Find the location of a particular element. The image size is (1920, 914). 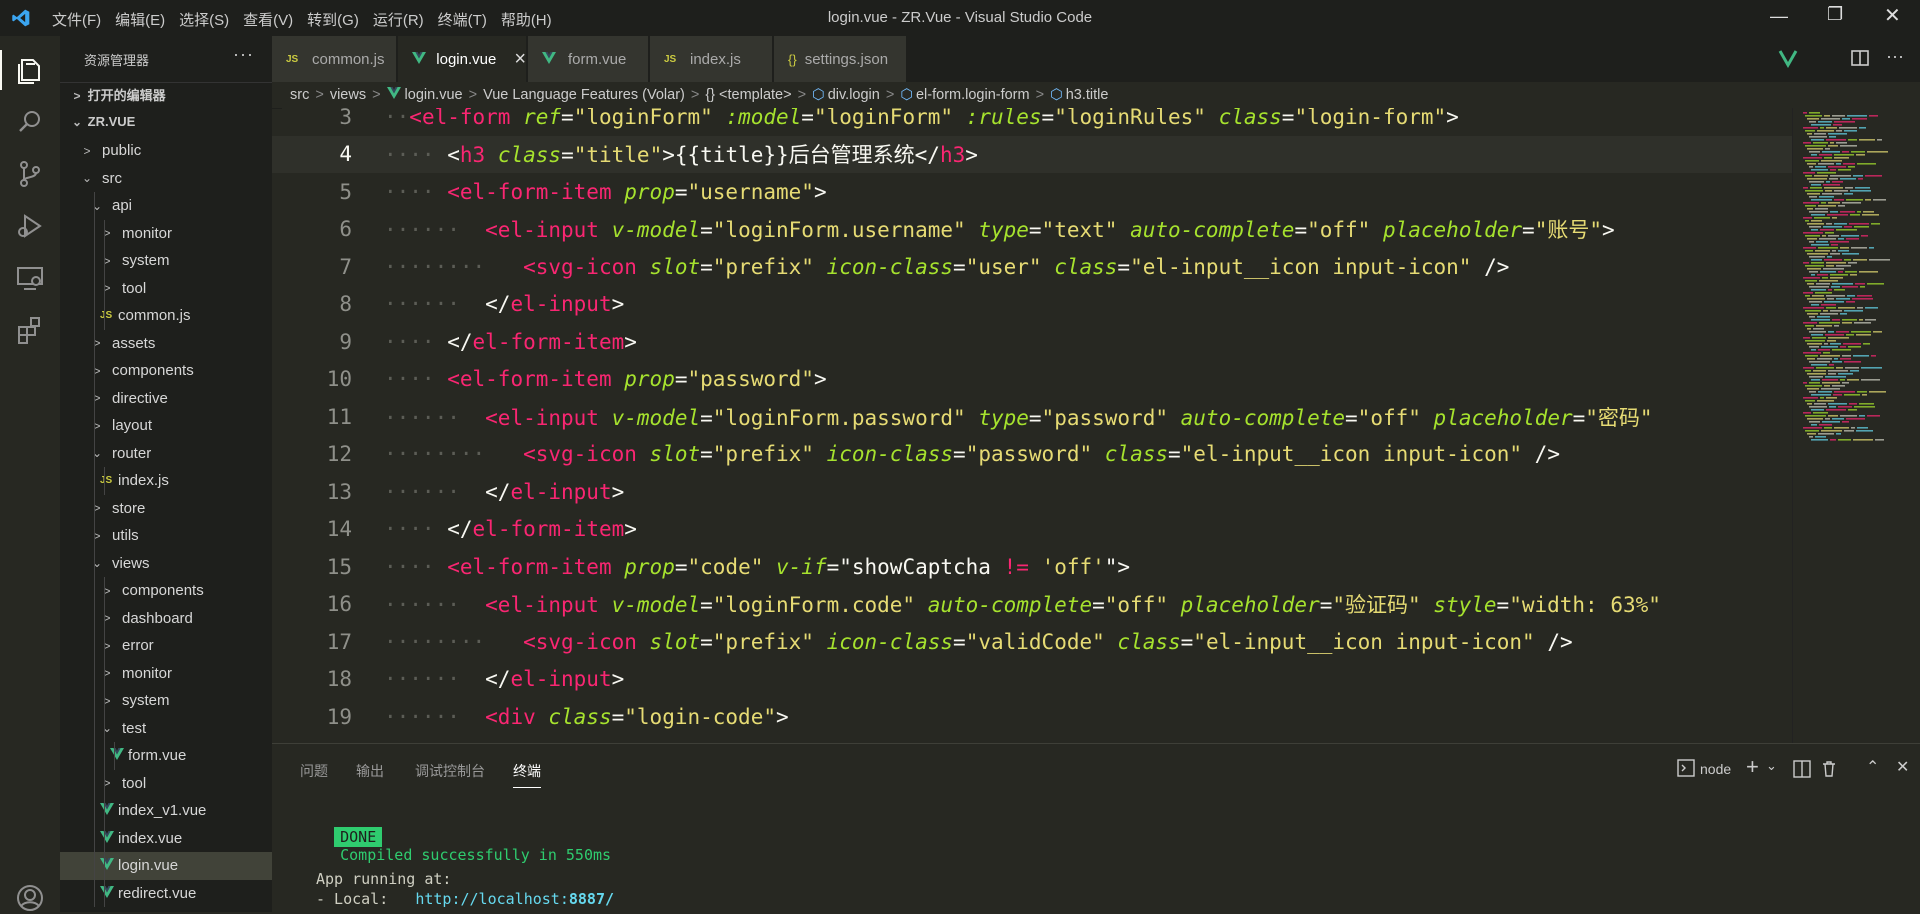

tree-file: index.vue is located at coordinates (166, 838).